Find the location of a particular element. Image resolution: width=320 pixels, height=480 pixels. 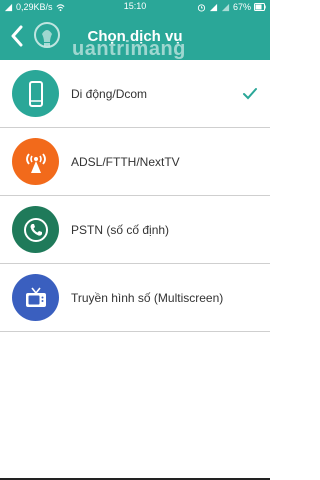

landline-phone-icon is located at coordinates (35, 229).